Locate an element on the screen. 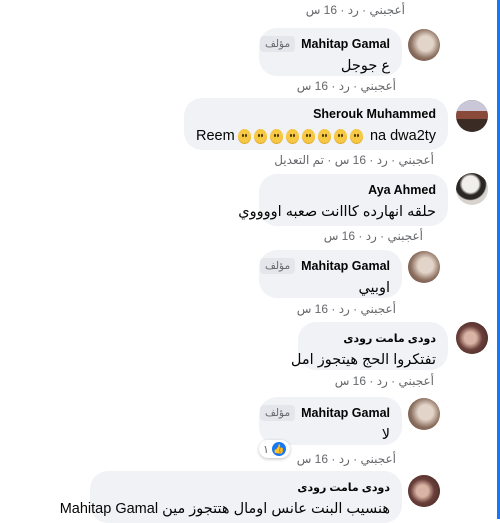  reaction-count: ١ 👍 is located at coordinates (274, 449).